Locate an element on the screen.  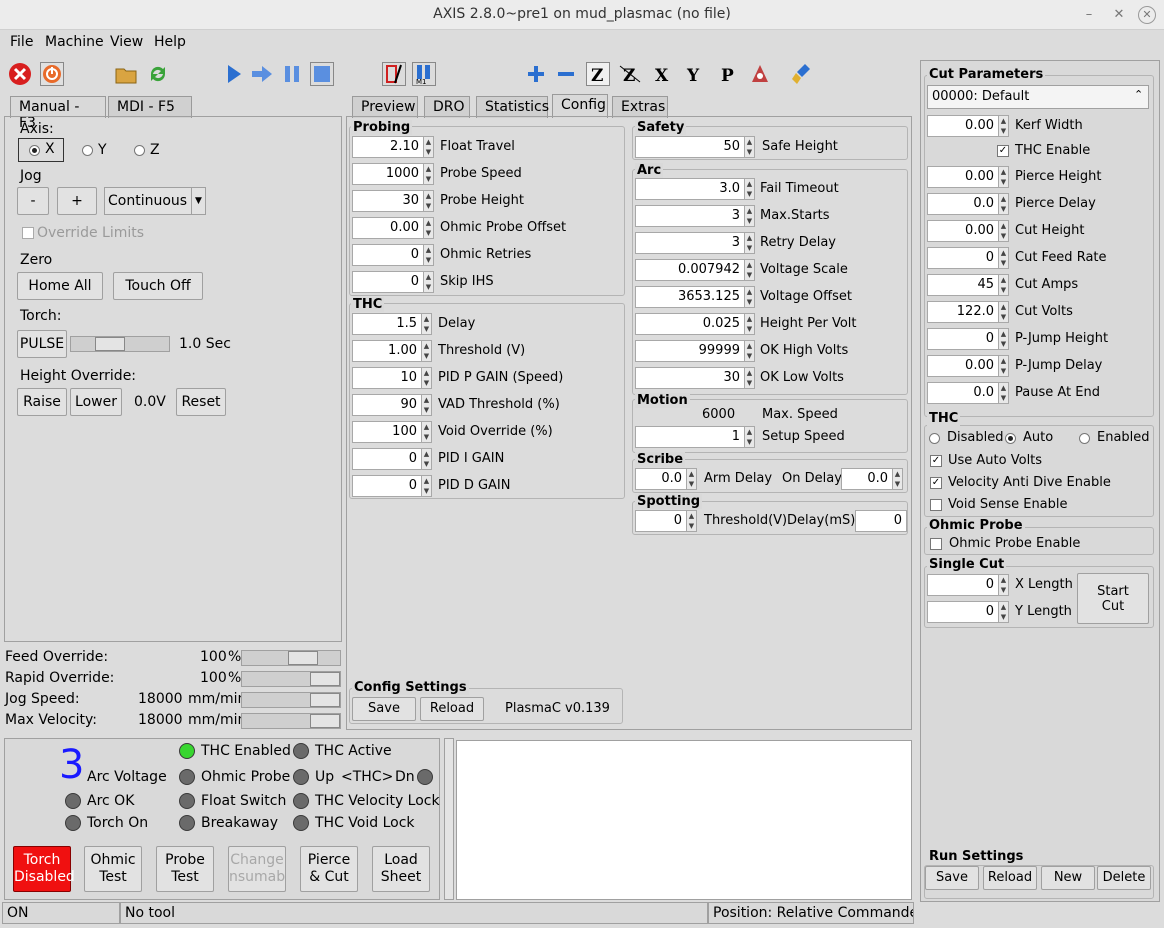
reload-icon is located at coordinates (158, 74).